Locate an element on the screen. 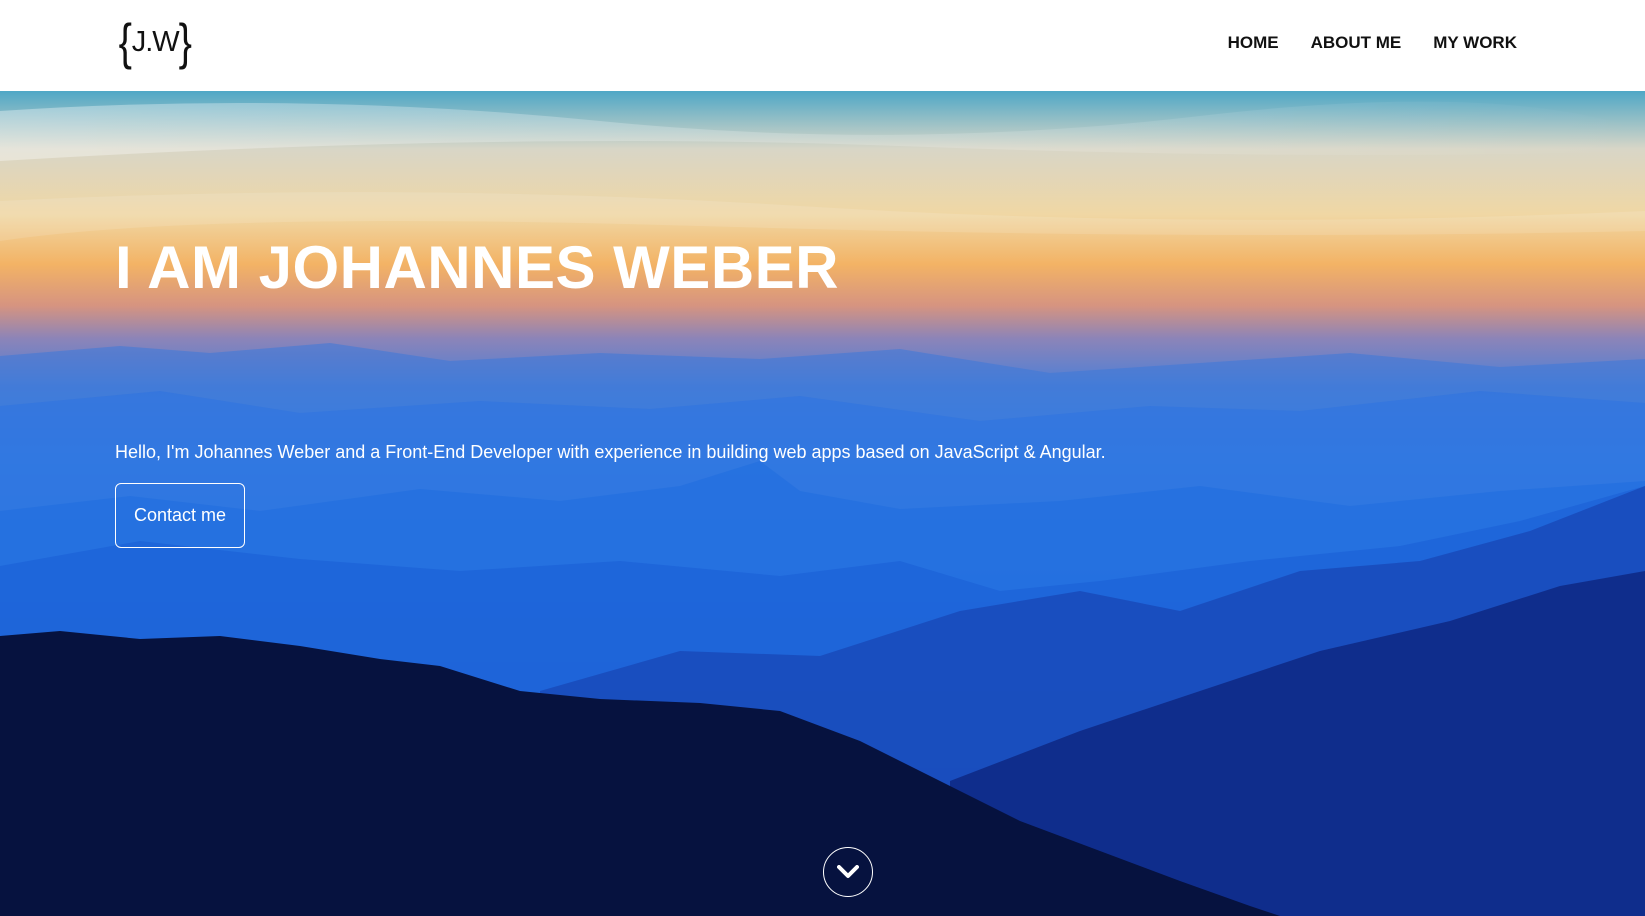 The width and height of the screenshot is (1645, 916). nav-link-home: HOME is located at coordinates (1253, 43).